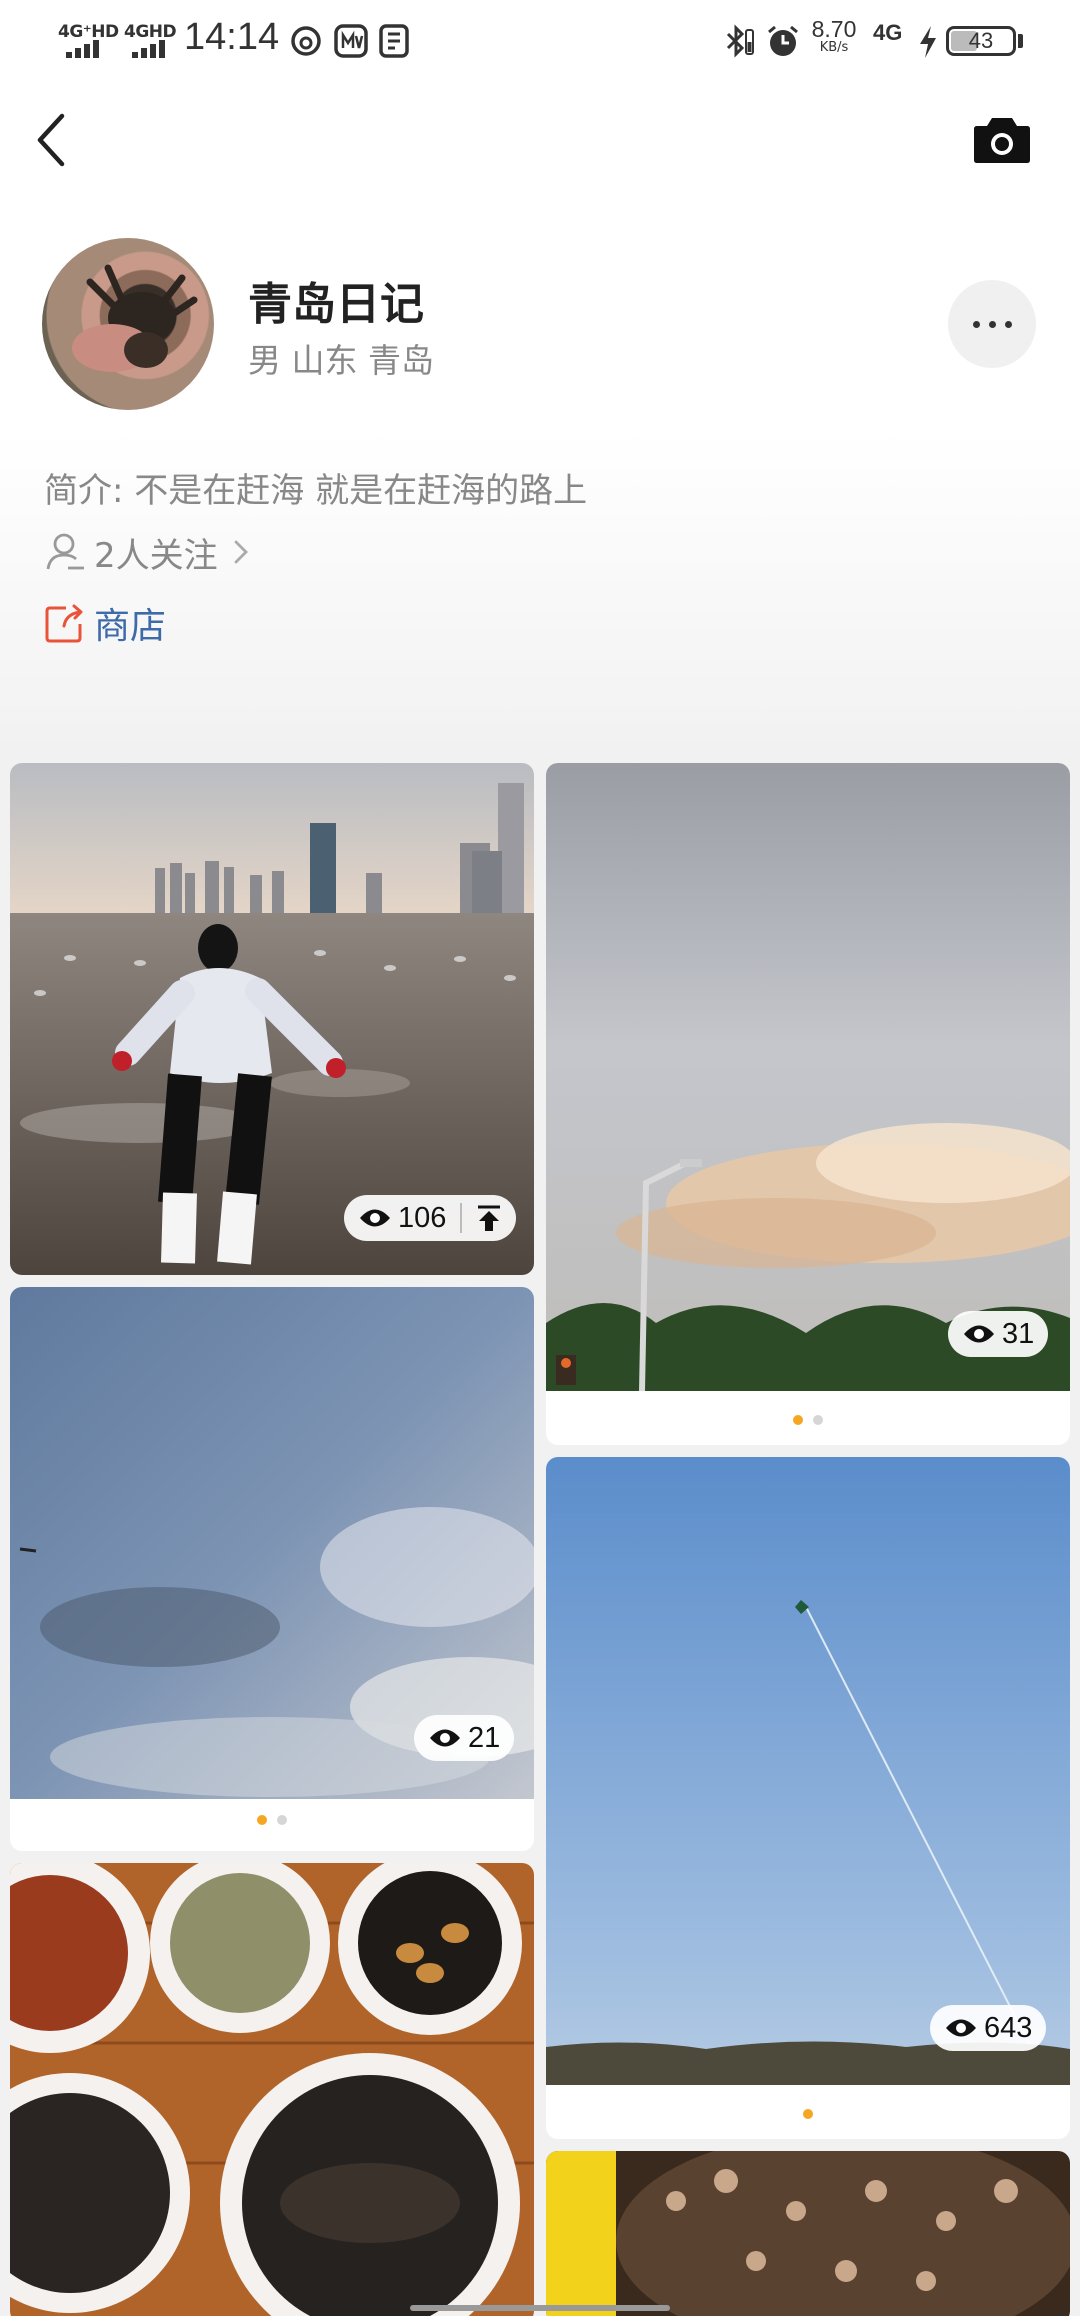 The width and height of the screenshot is (1080, 2316). I want to click on chevron-left-icon, so click(51, 140).